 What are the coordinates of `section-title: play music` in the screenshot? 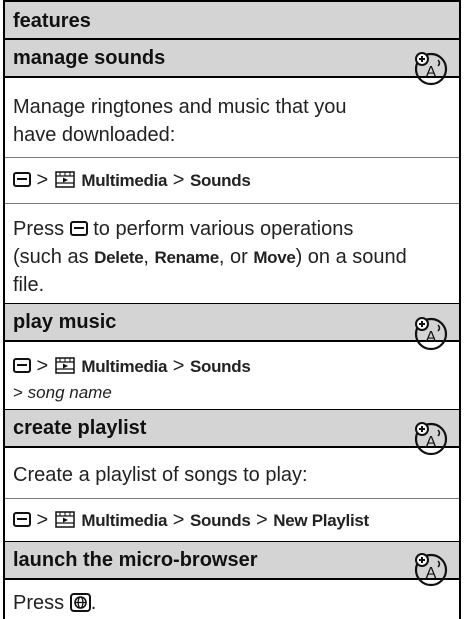 It's located at (65, 322).